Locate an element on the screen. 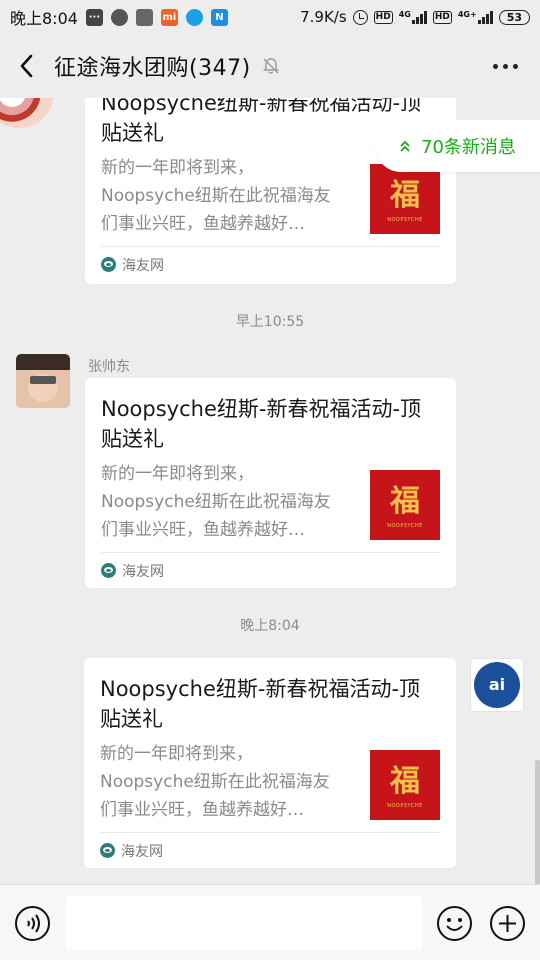 This screenshot has height=960, width=540. scrollbar is located at coordinates (537, 822).